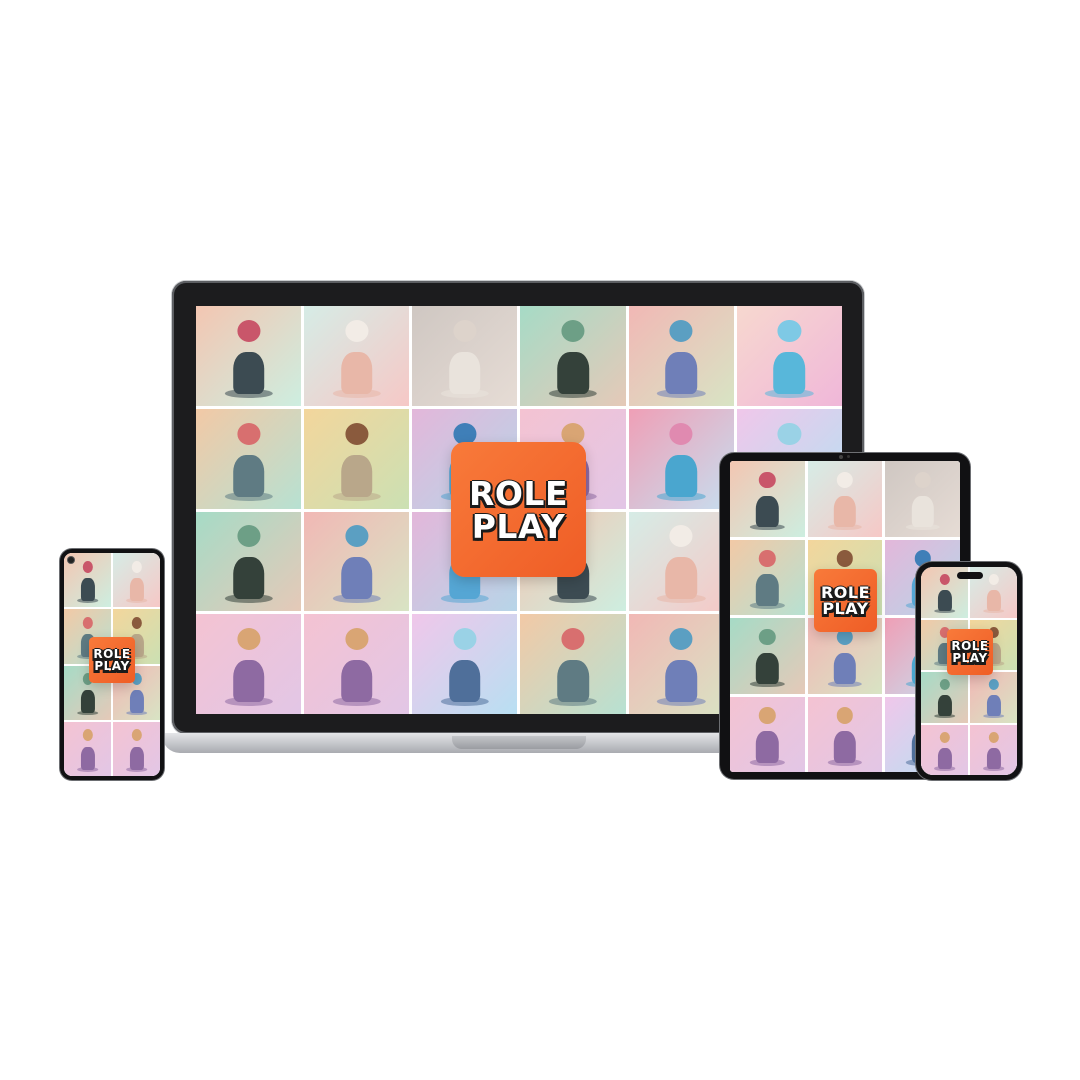  Describe the element at coordinates (519, 742) in the screenshot. I see `laptop-opening-notch` at that location.